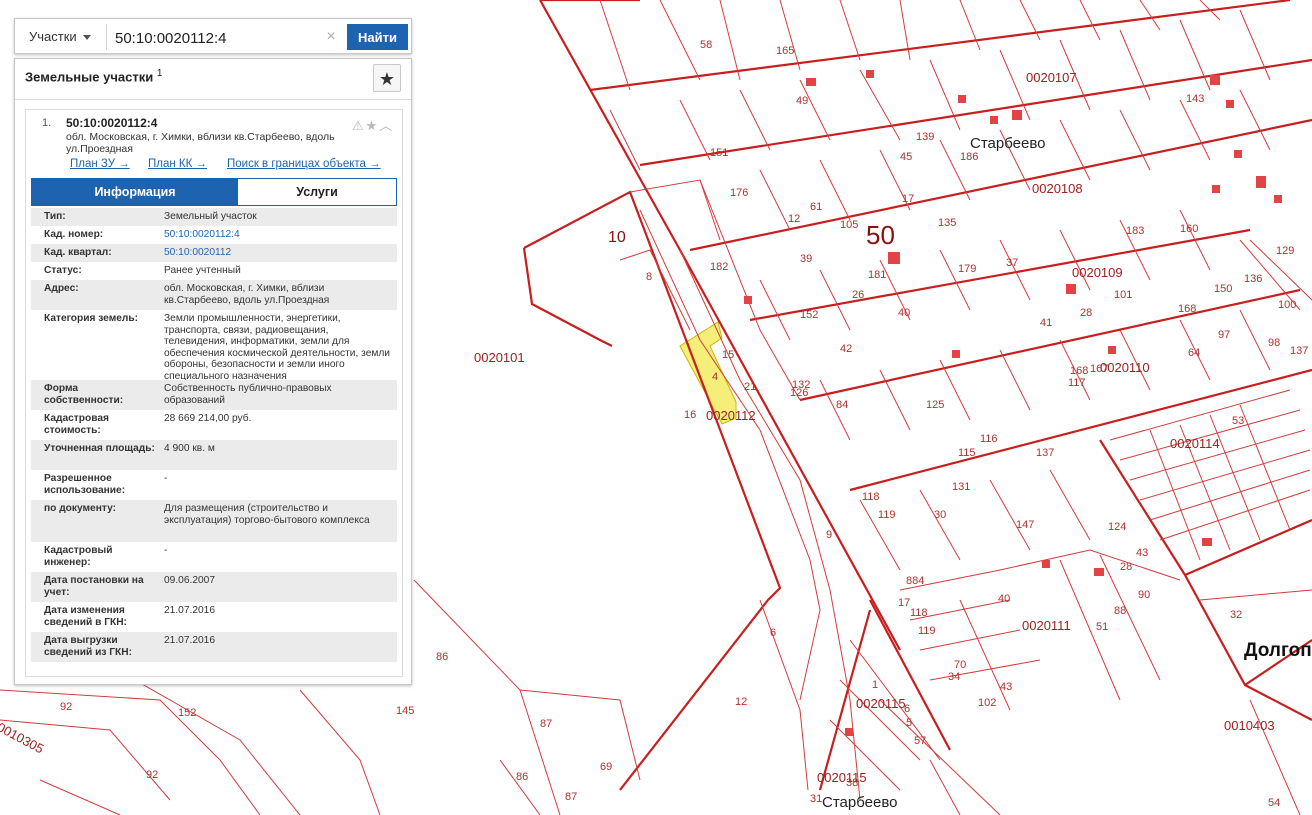 The height and width of the screenshot is (815, 1312). I want to click on chevron-down-icon, so click(86, 38).